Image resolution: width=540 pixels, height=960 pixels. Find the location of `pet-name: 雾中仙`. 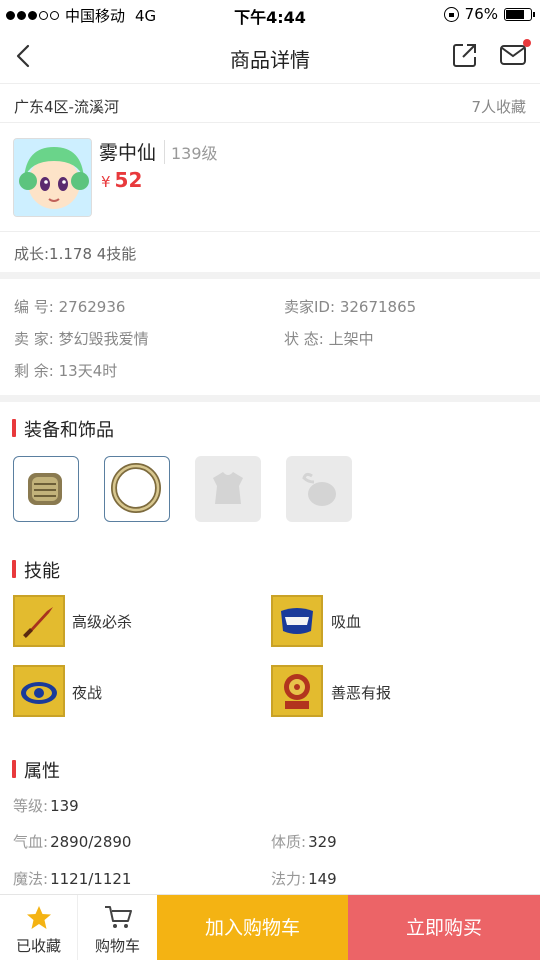

pet-name: 雾中仙 is located at coordinates (128, 153).